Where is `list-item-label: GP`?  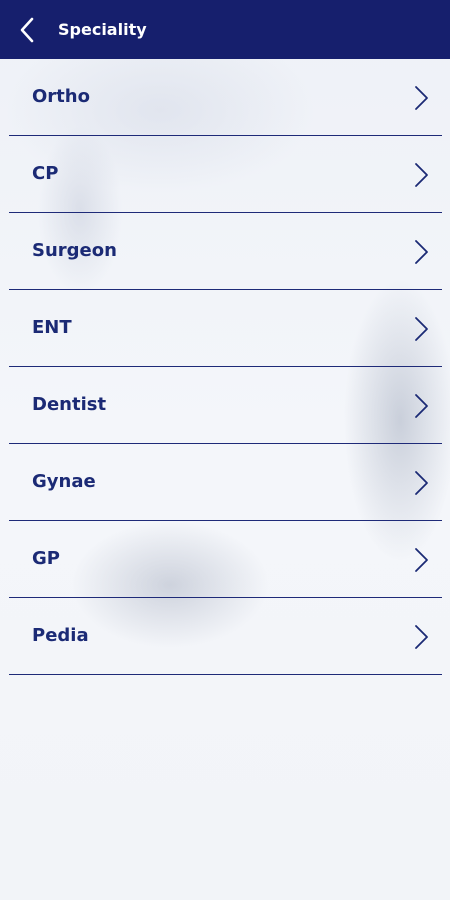
list-item-label: GP is located at coordinates (46, 558).